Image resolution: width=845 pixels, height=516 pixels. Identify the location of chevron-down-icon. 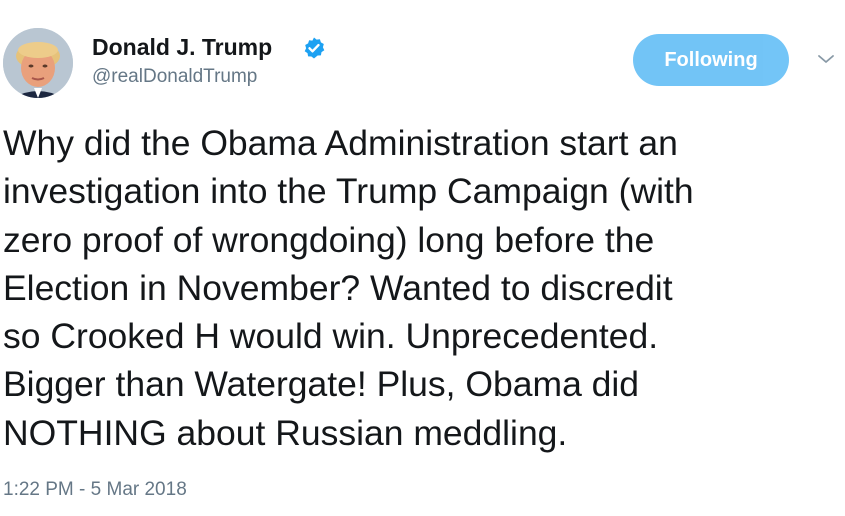
(826, 59).